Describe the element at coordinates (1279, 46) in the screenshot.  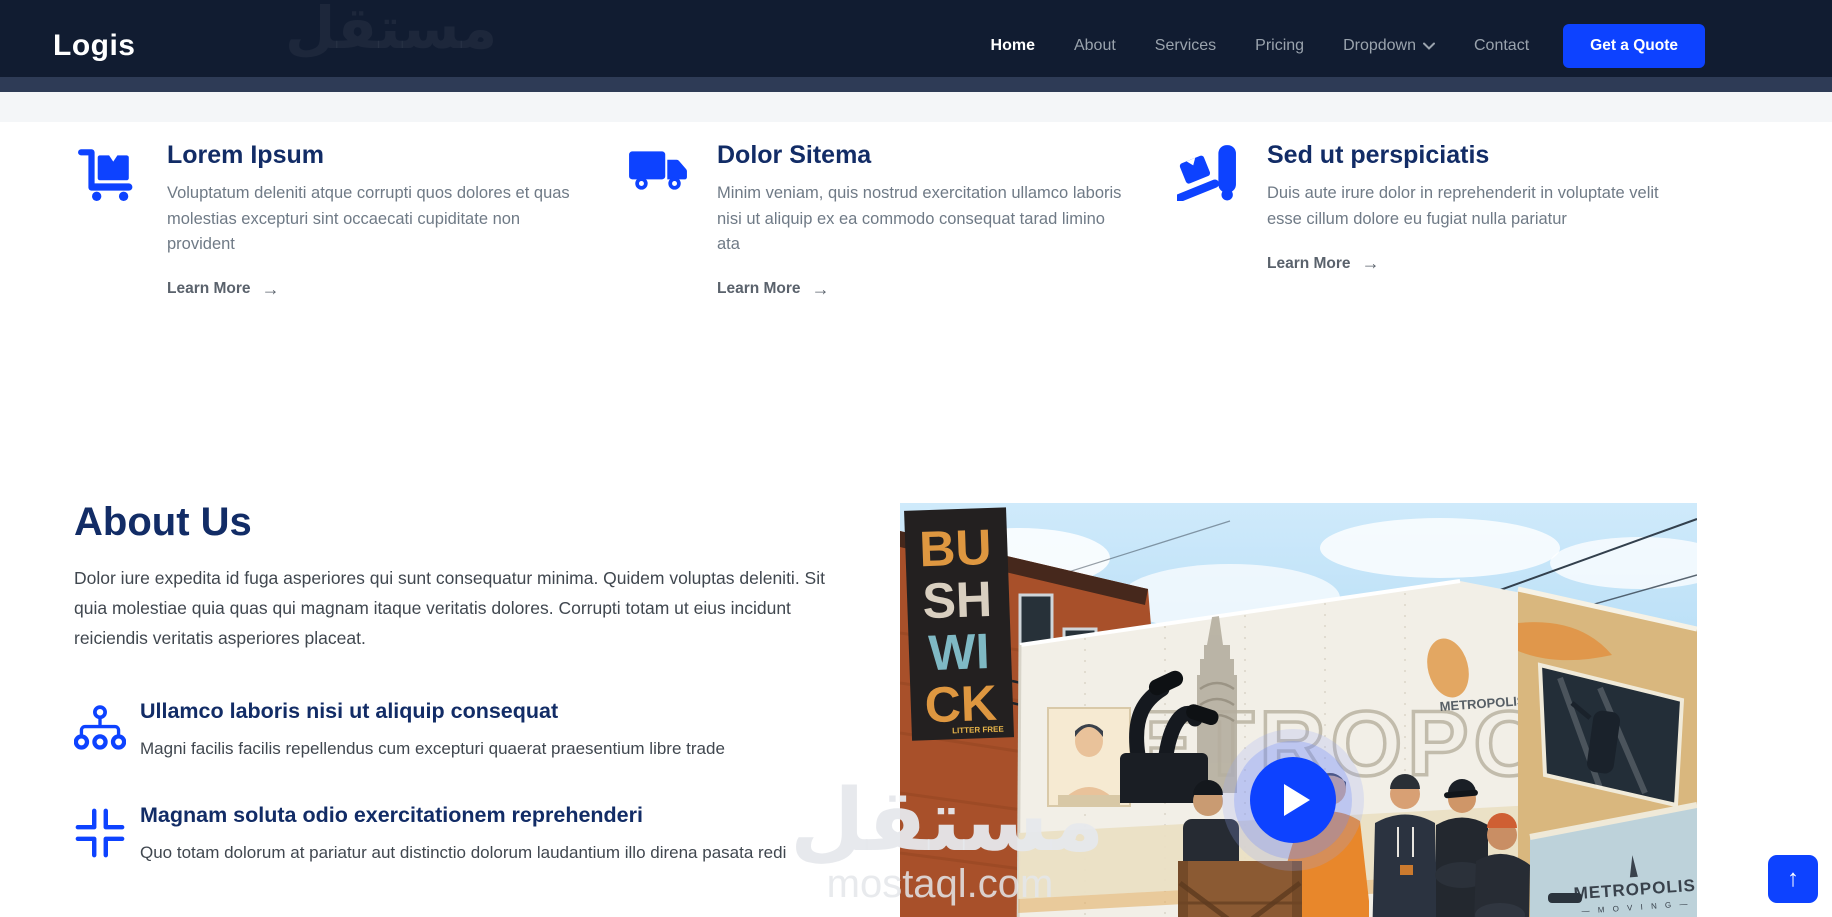
I see `nav-item-pricing: Pricing` at that location.